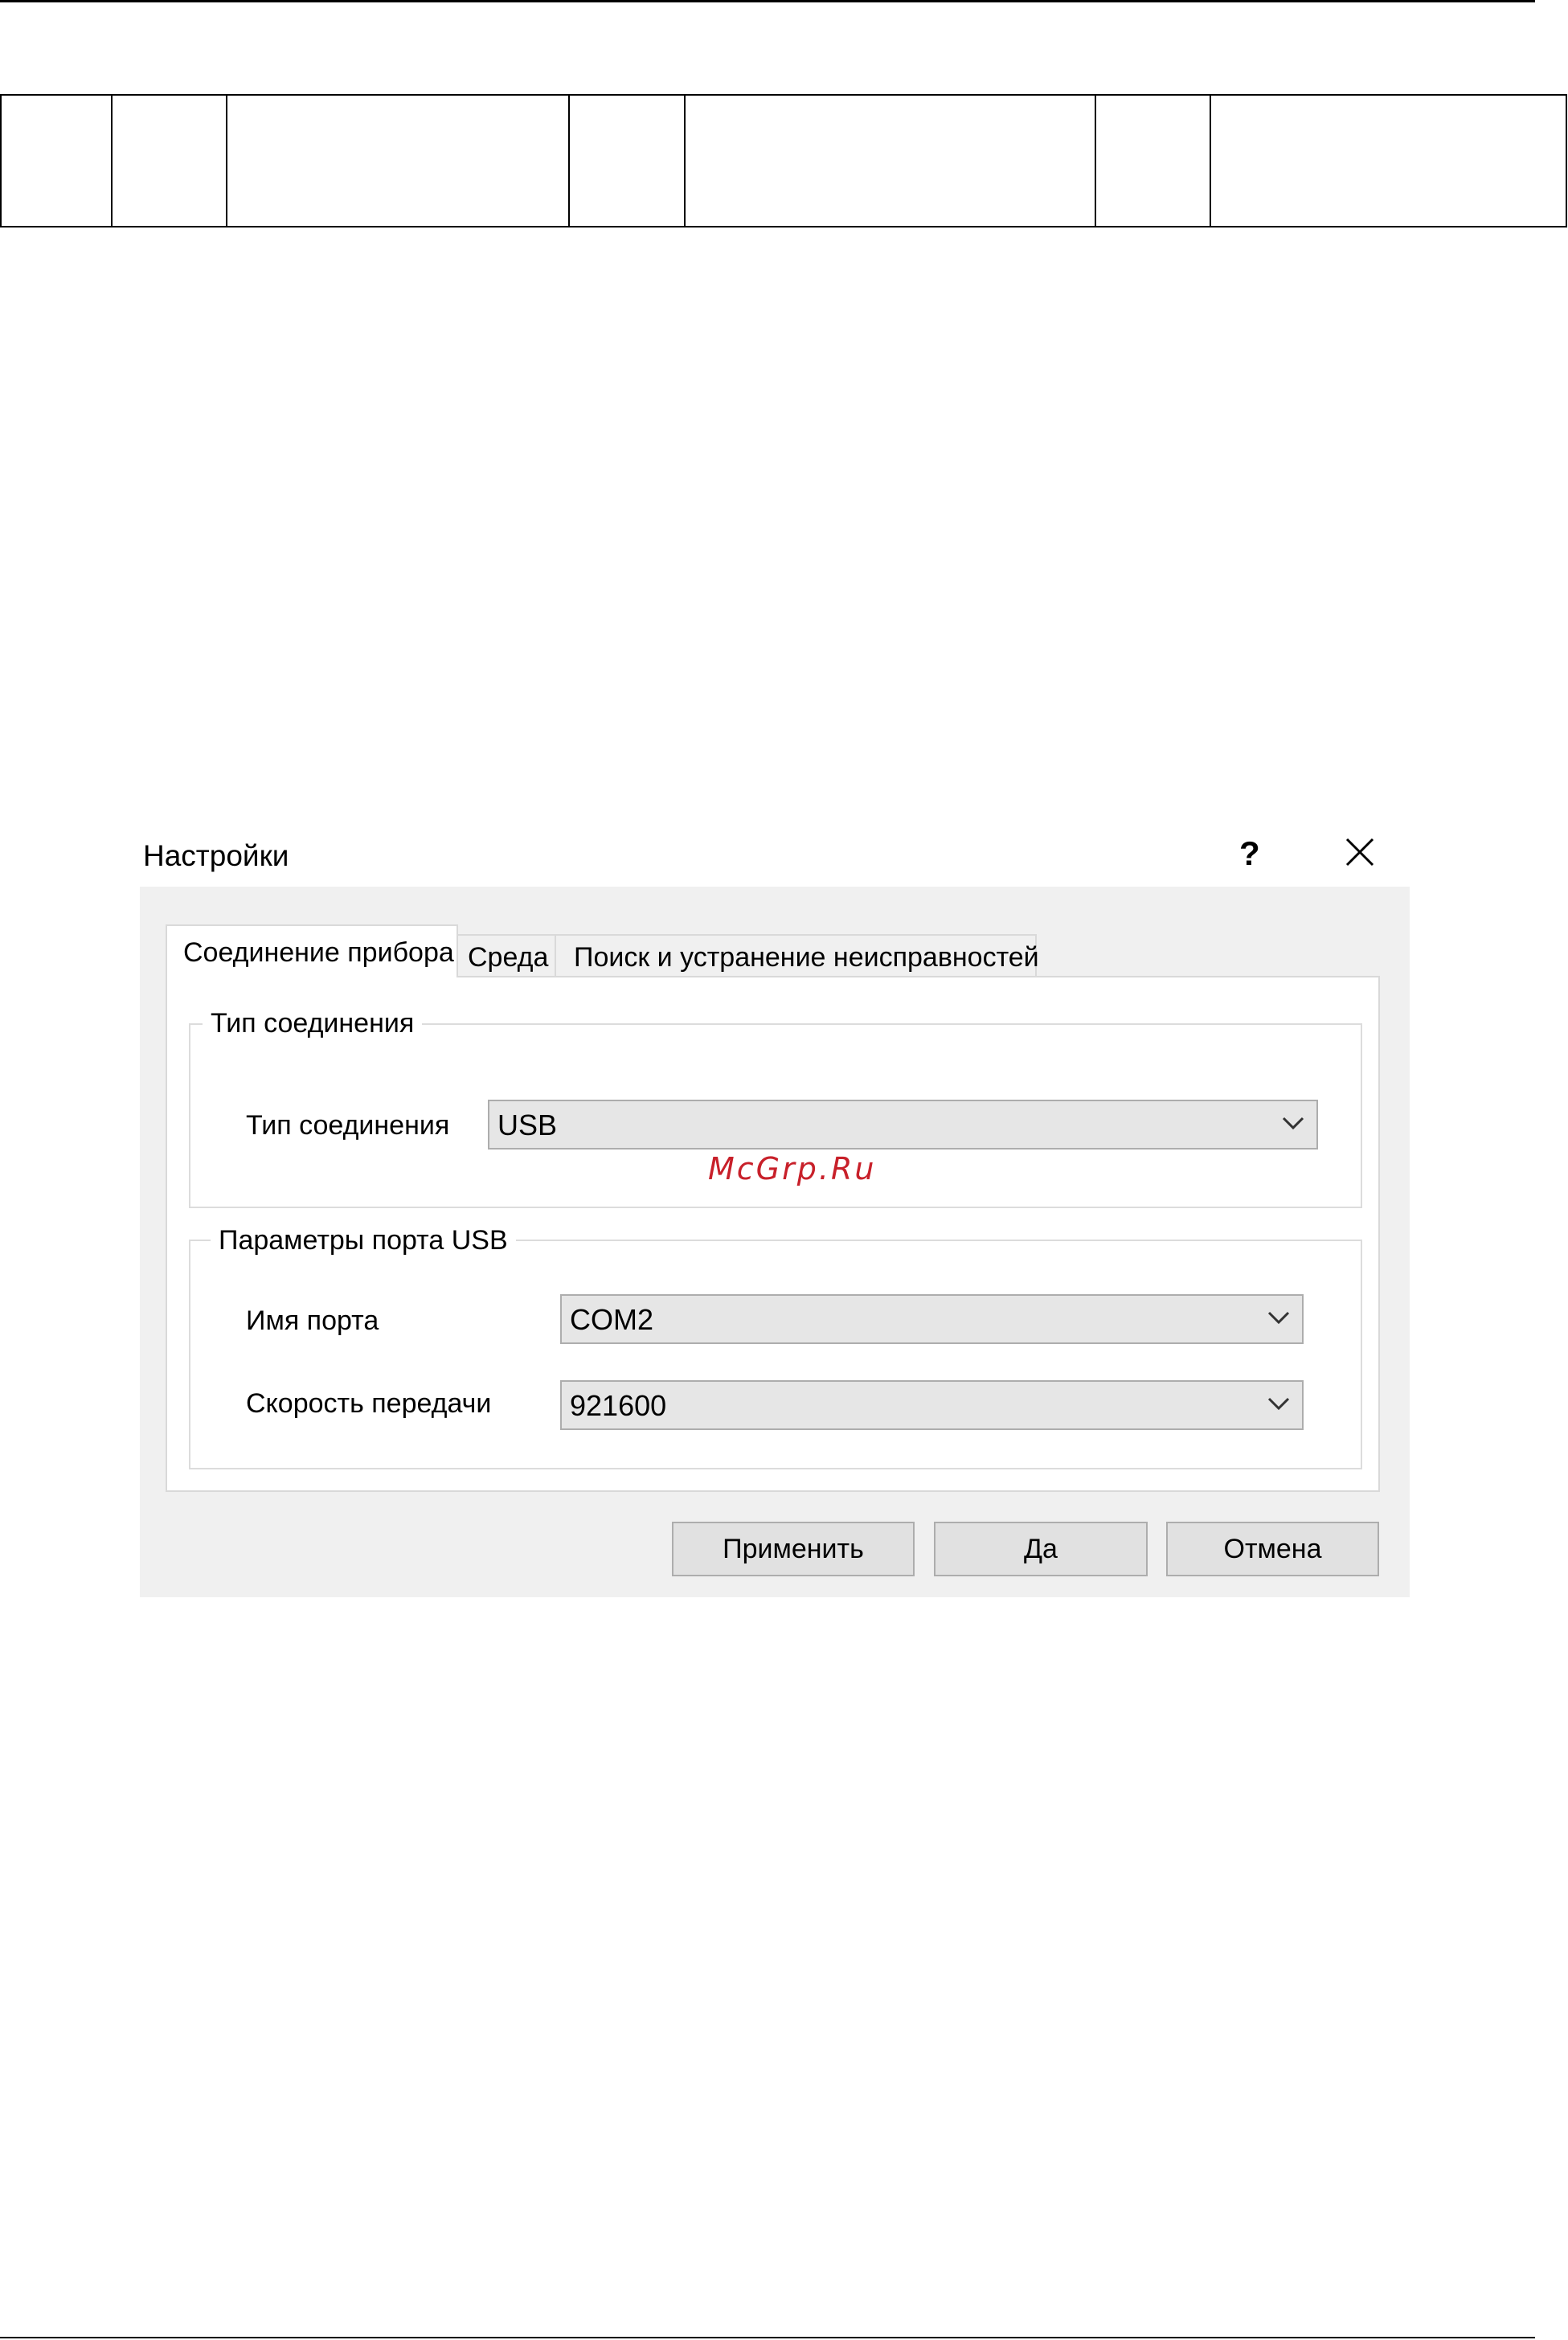  I want to click on cancel-button: Отмена, so click(1272, 1549).